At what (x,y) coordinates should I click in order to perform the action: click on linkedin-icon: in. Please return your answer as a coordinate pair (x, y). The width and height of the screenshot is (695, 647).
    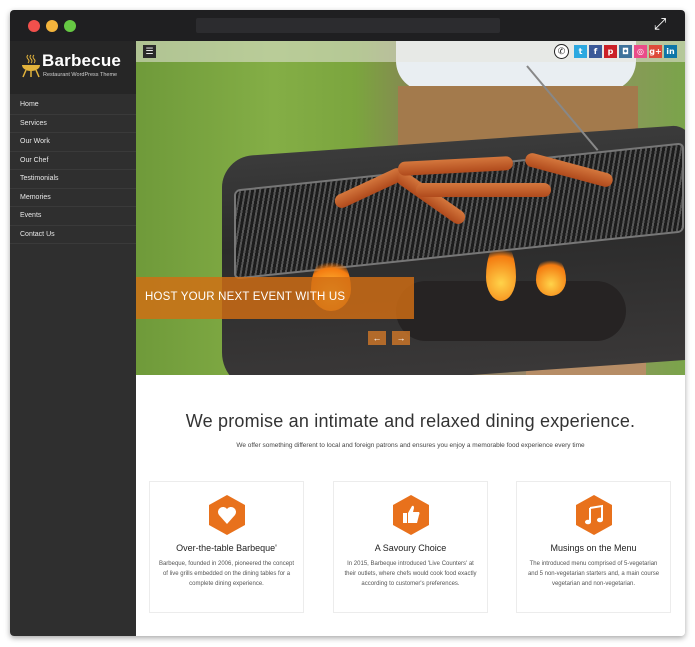
    Looking at the image, I should click on (670, 51).